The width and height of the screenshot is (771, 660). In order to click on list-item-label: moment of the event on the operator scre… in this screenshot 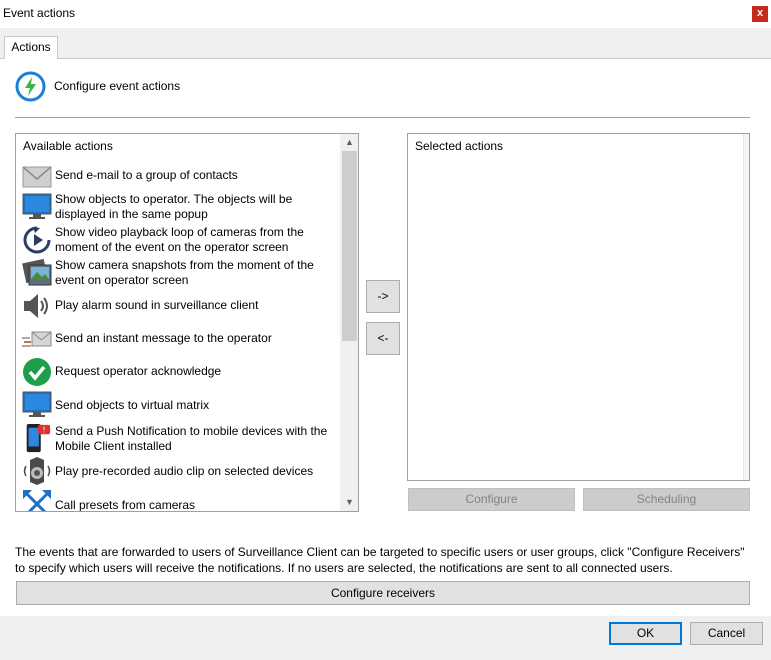, I will do `click(172, 247)`.